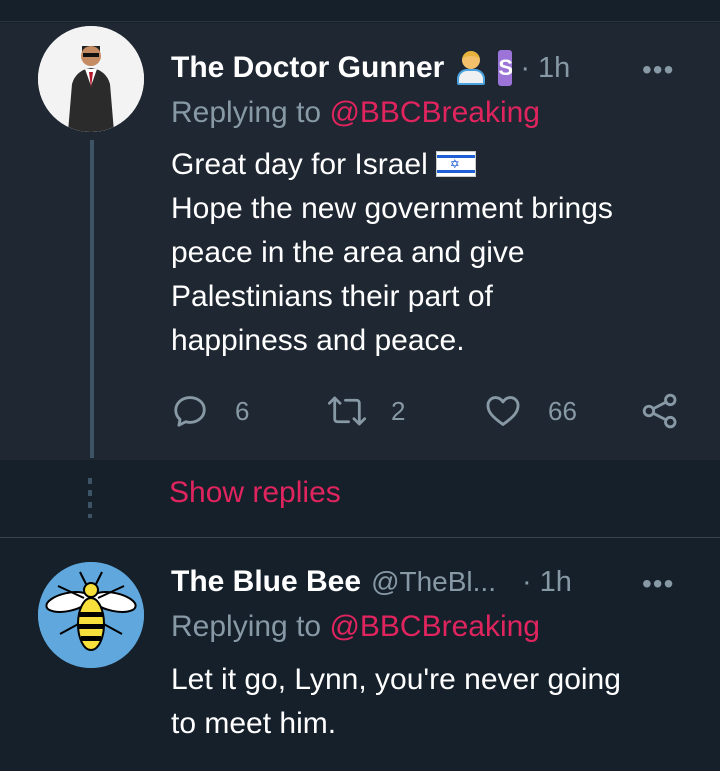 The width and height of the screenshot is (720, 771). I want to click on show-replies-link: Show replies, so click(255, 493).